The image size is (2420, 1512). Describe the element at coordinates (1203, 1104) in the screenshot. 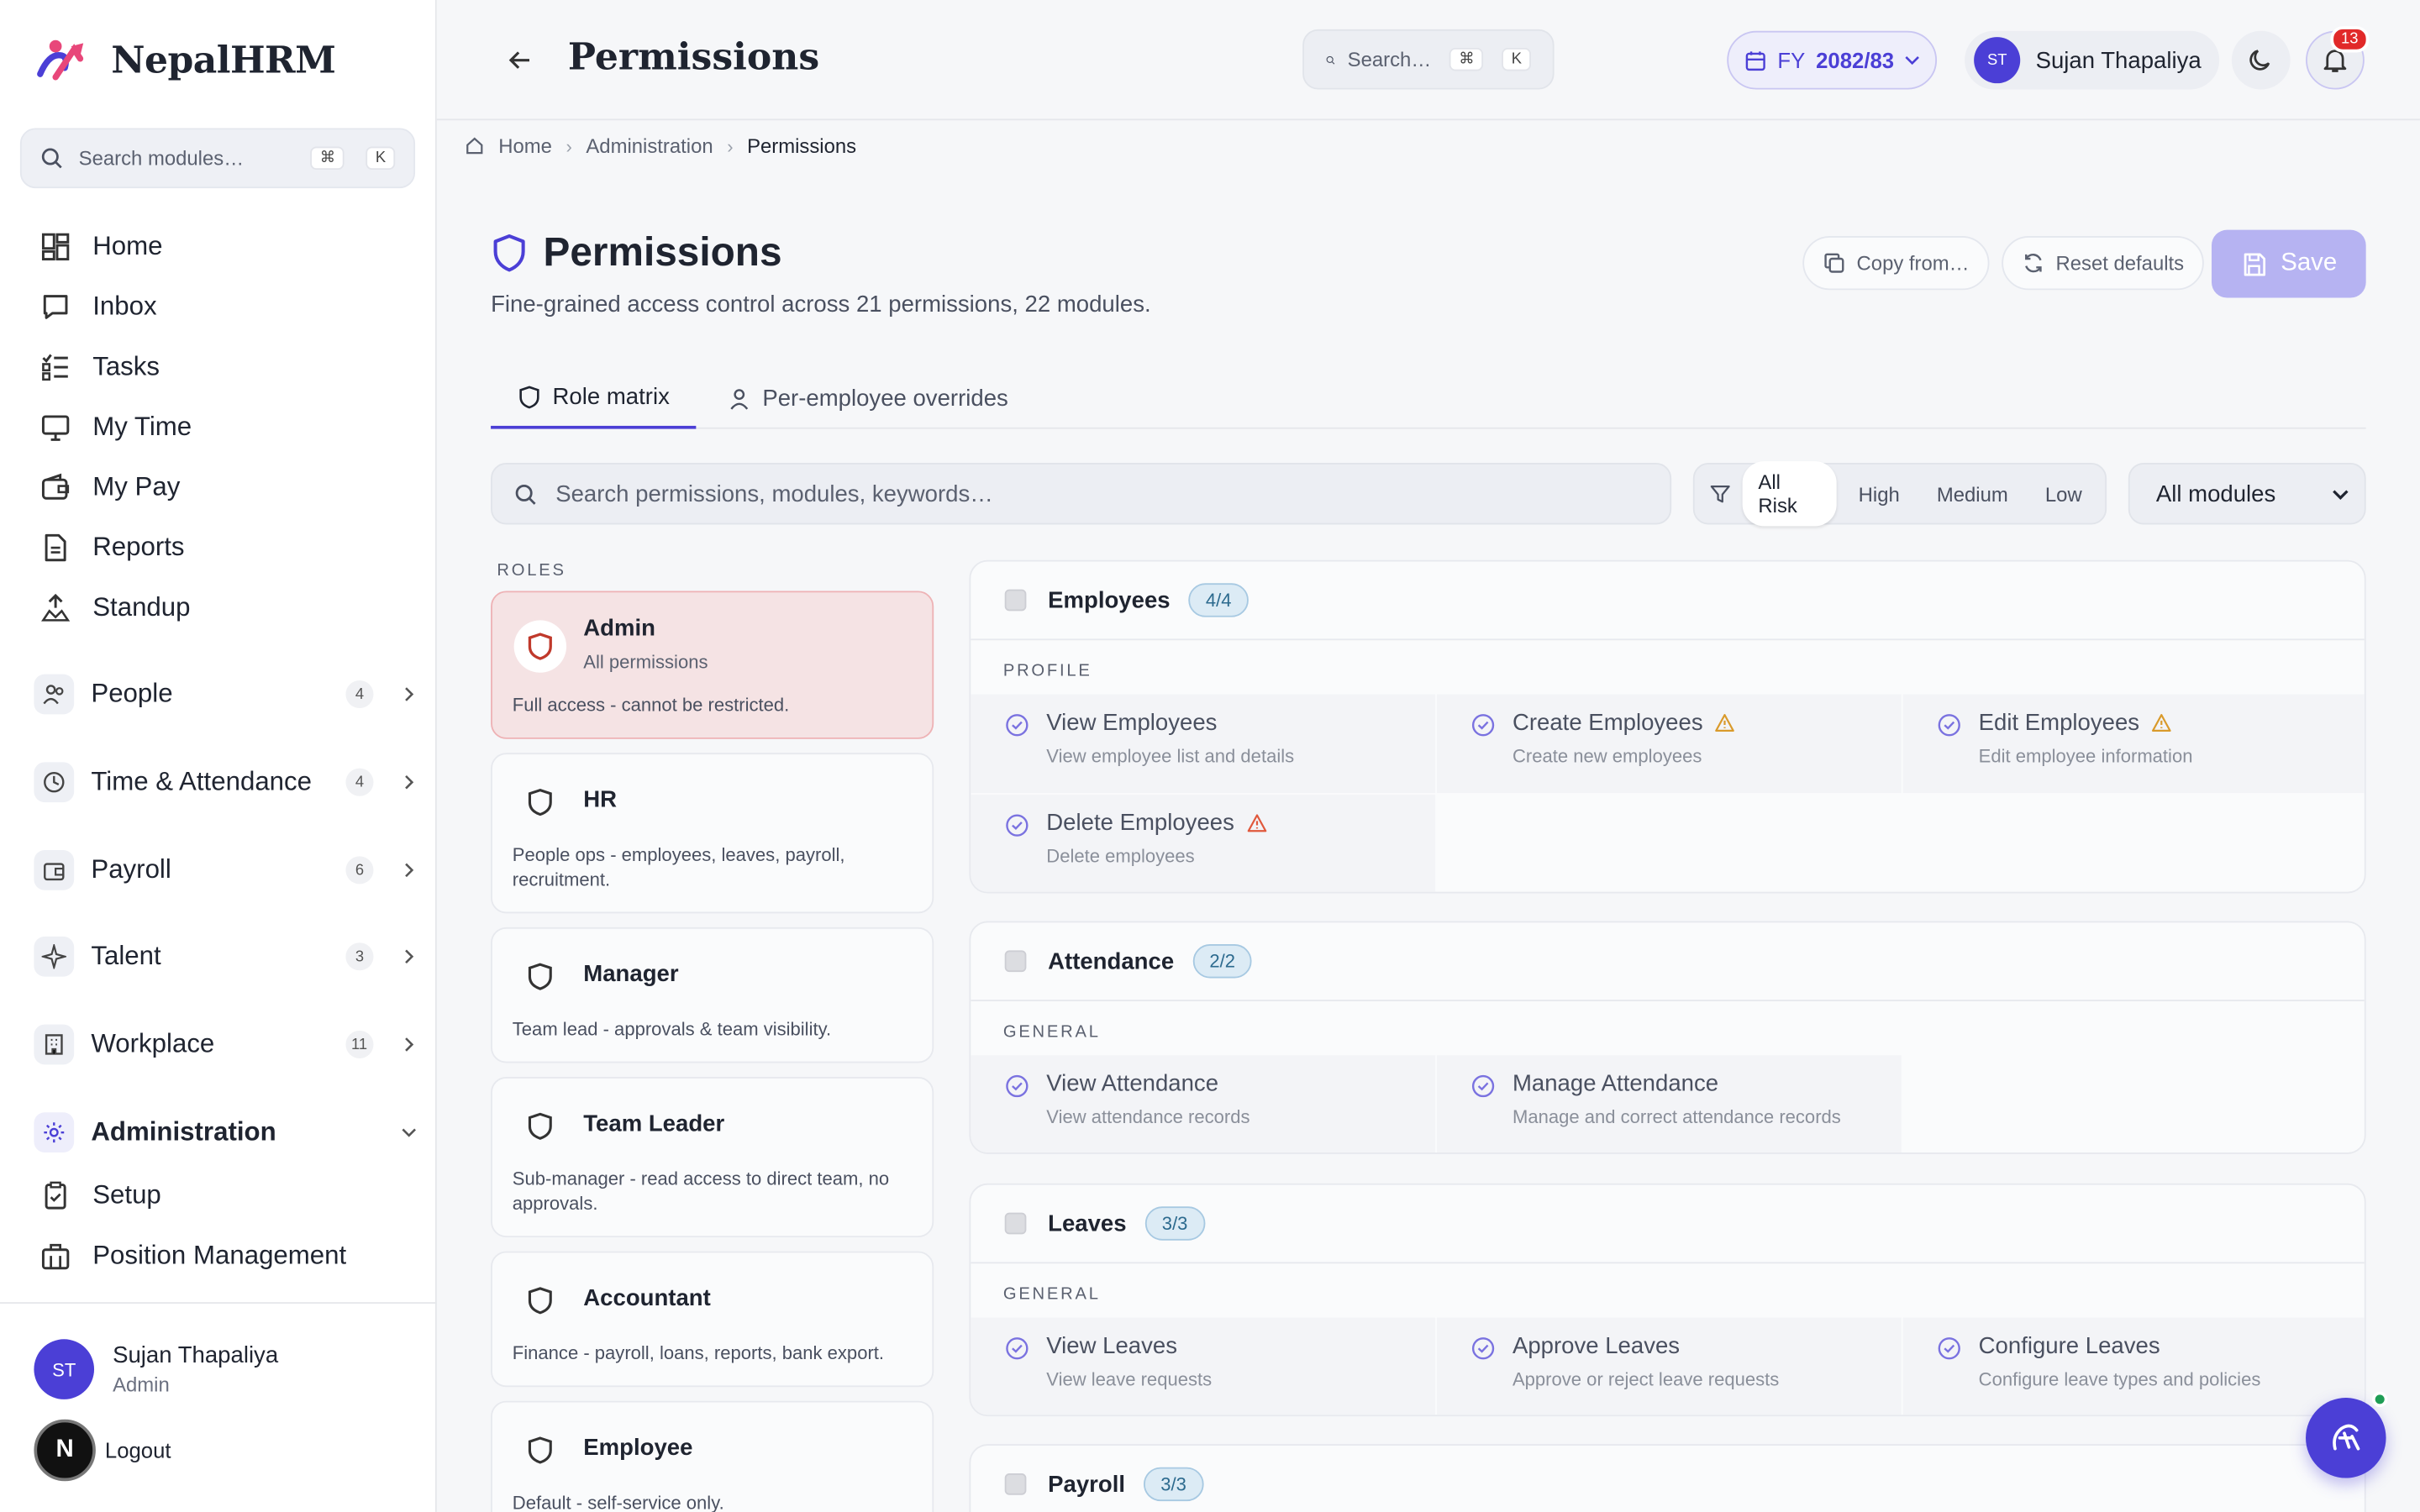

I see `permission-view-attendance: View Attendance View attendance records` at that location.